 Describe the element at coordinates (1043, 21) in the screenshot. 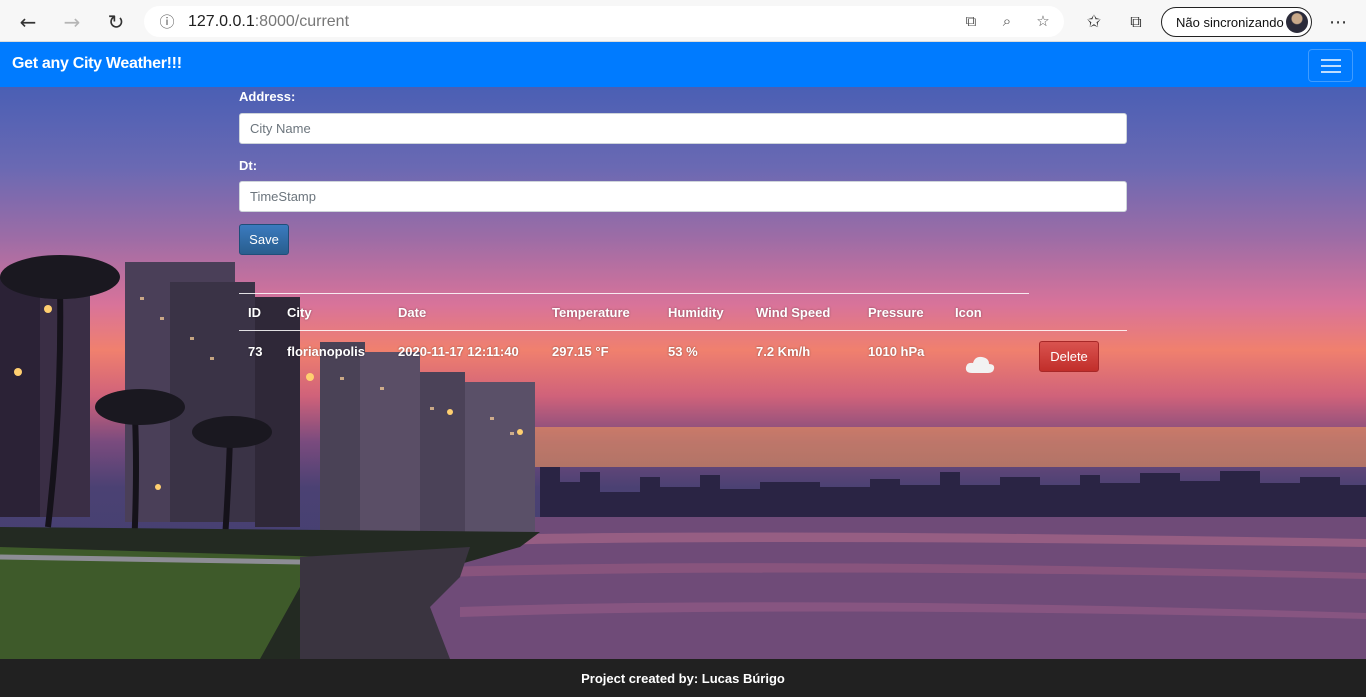

I see `favorite-star-icon: ☆` at that location.